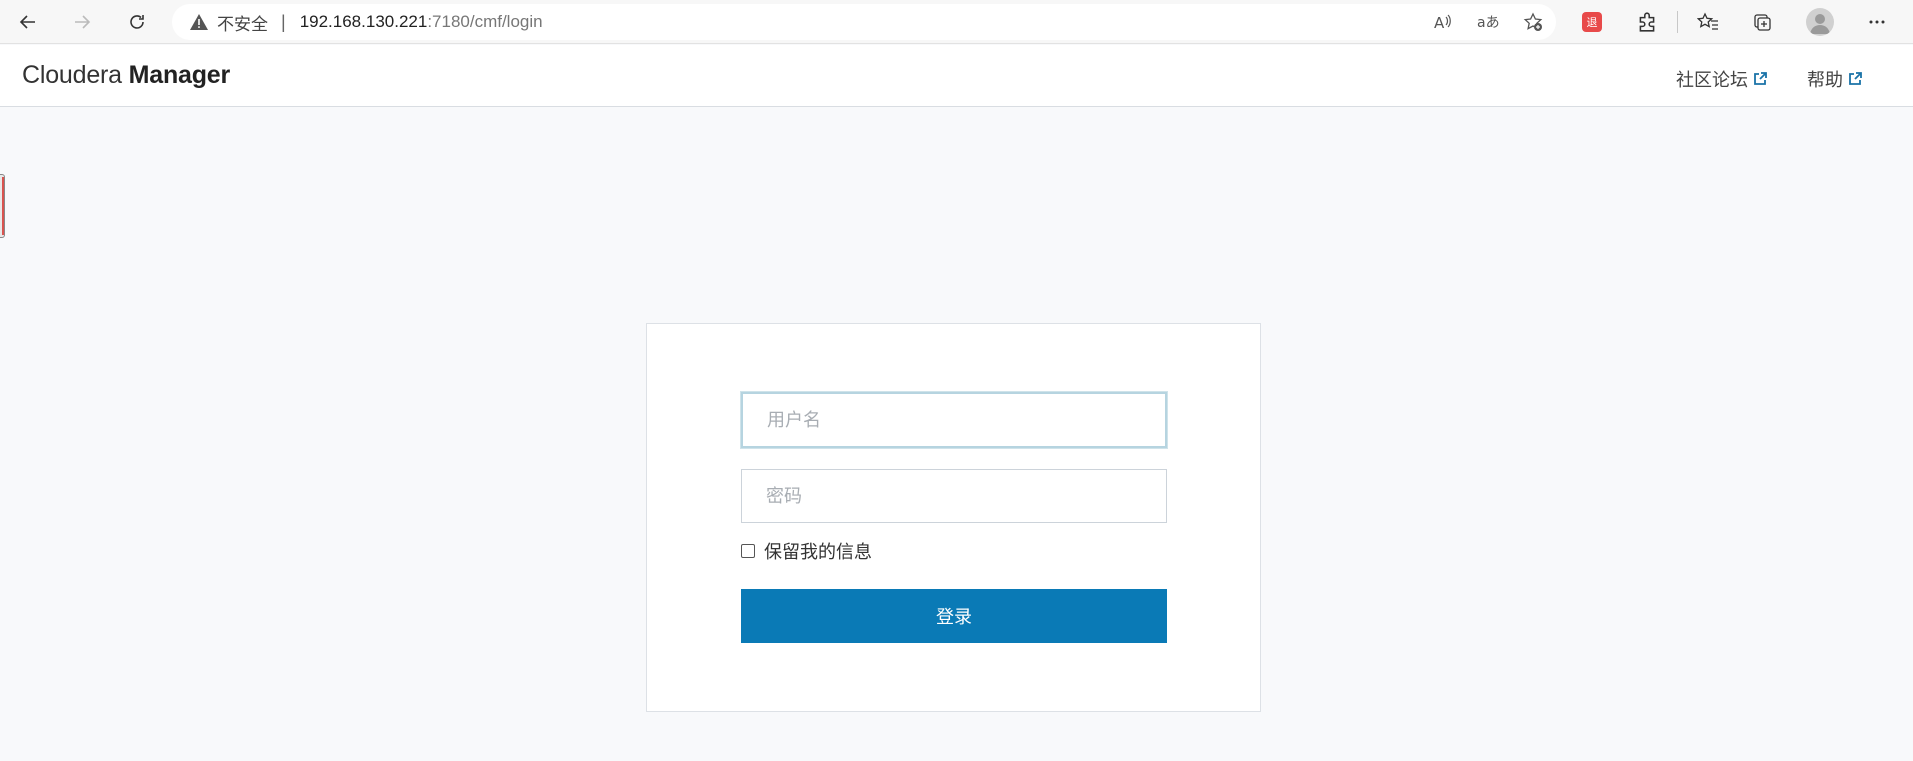 Image resolution: width=1913 pixels, height=761 pixels. Describe the element at coordinates (748, 551) in the screenshot. I see `remember-me-checkbox` at that location.